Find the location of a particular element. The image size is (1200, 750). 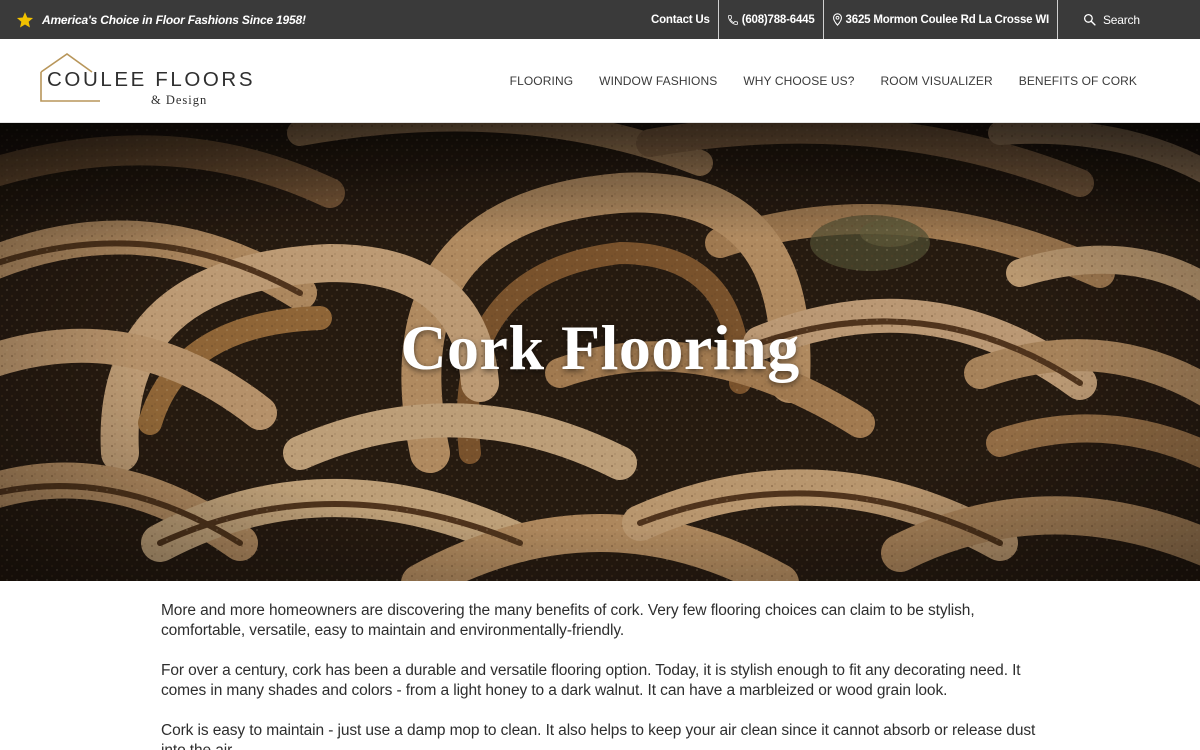

address-text: 3625 Mormon Coulee Rd La Crosse WI is located at coordinates (947, 19).